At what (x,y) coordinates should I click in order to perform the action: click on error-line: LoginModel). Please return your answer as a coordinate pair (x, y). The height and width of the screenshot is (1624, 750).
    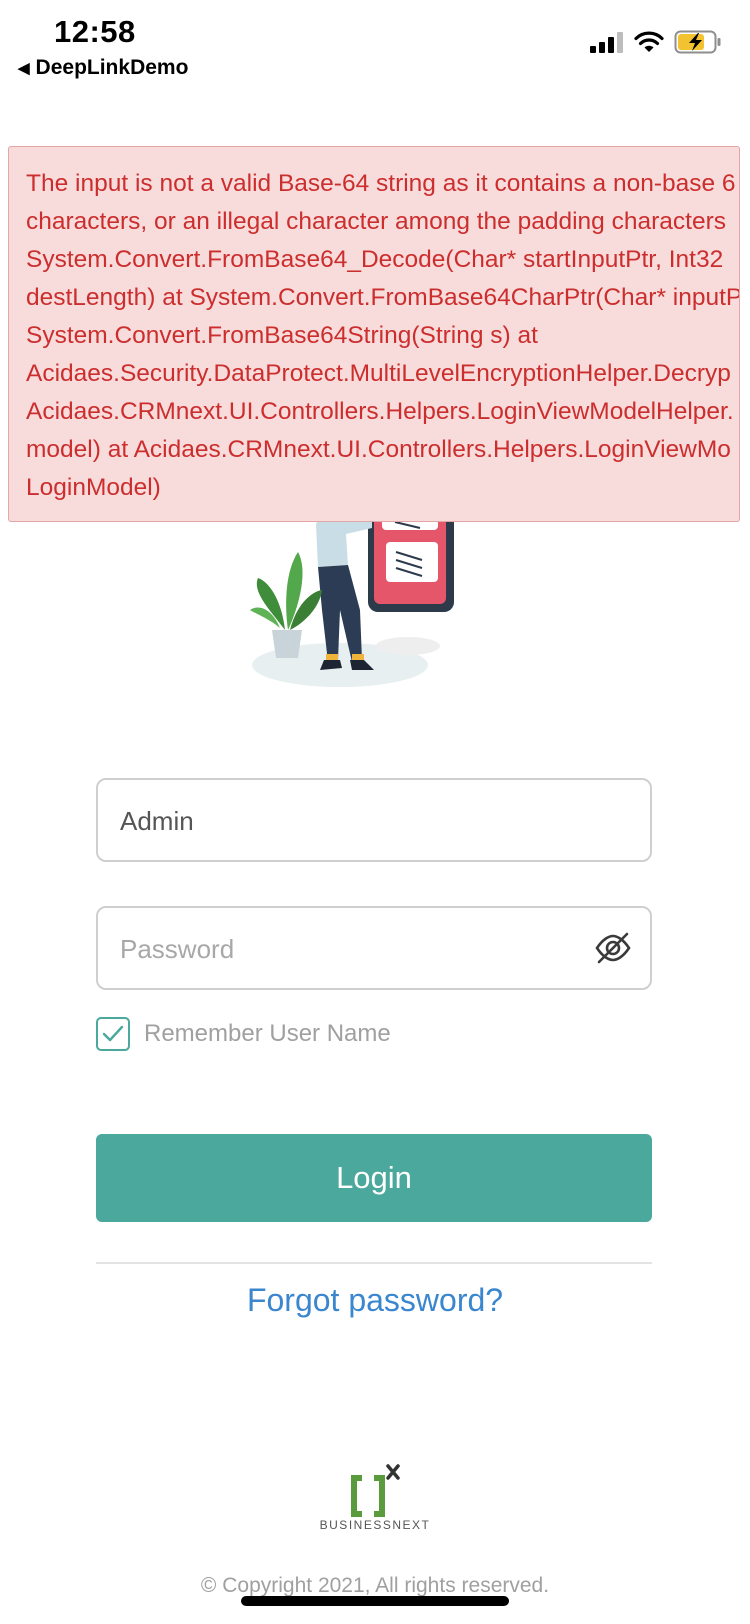
    Looking at the image, I should click on (93, 487).